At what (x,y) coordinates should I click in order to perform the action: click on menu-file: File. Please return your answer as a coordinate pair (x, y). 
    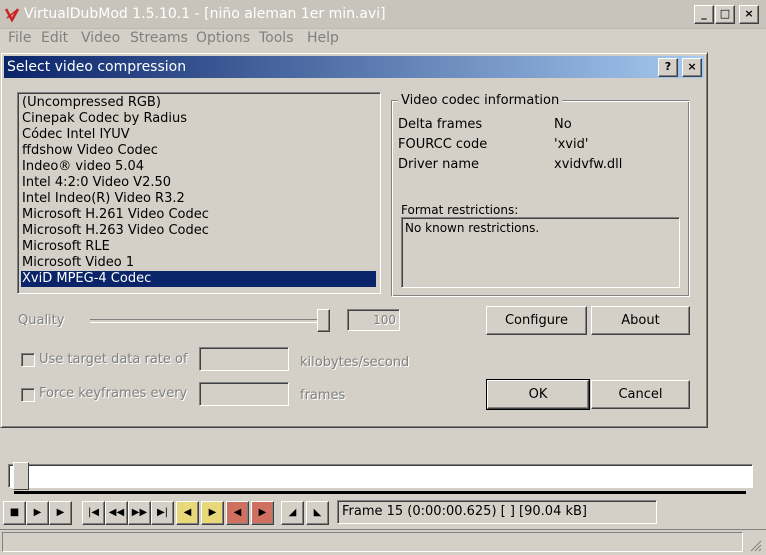
    Looking at the image, I should click on (19, 38).